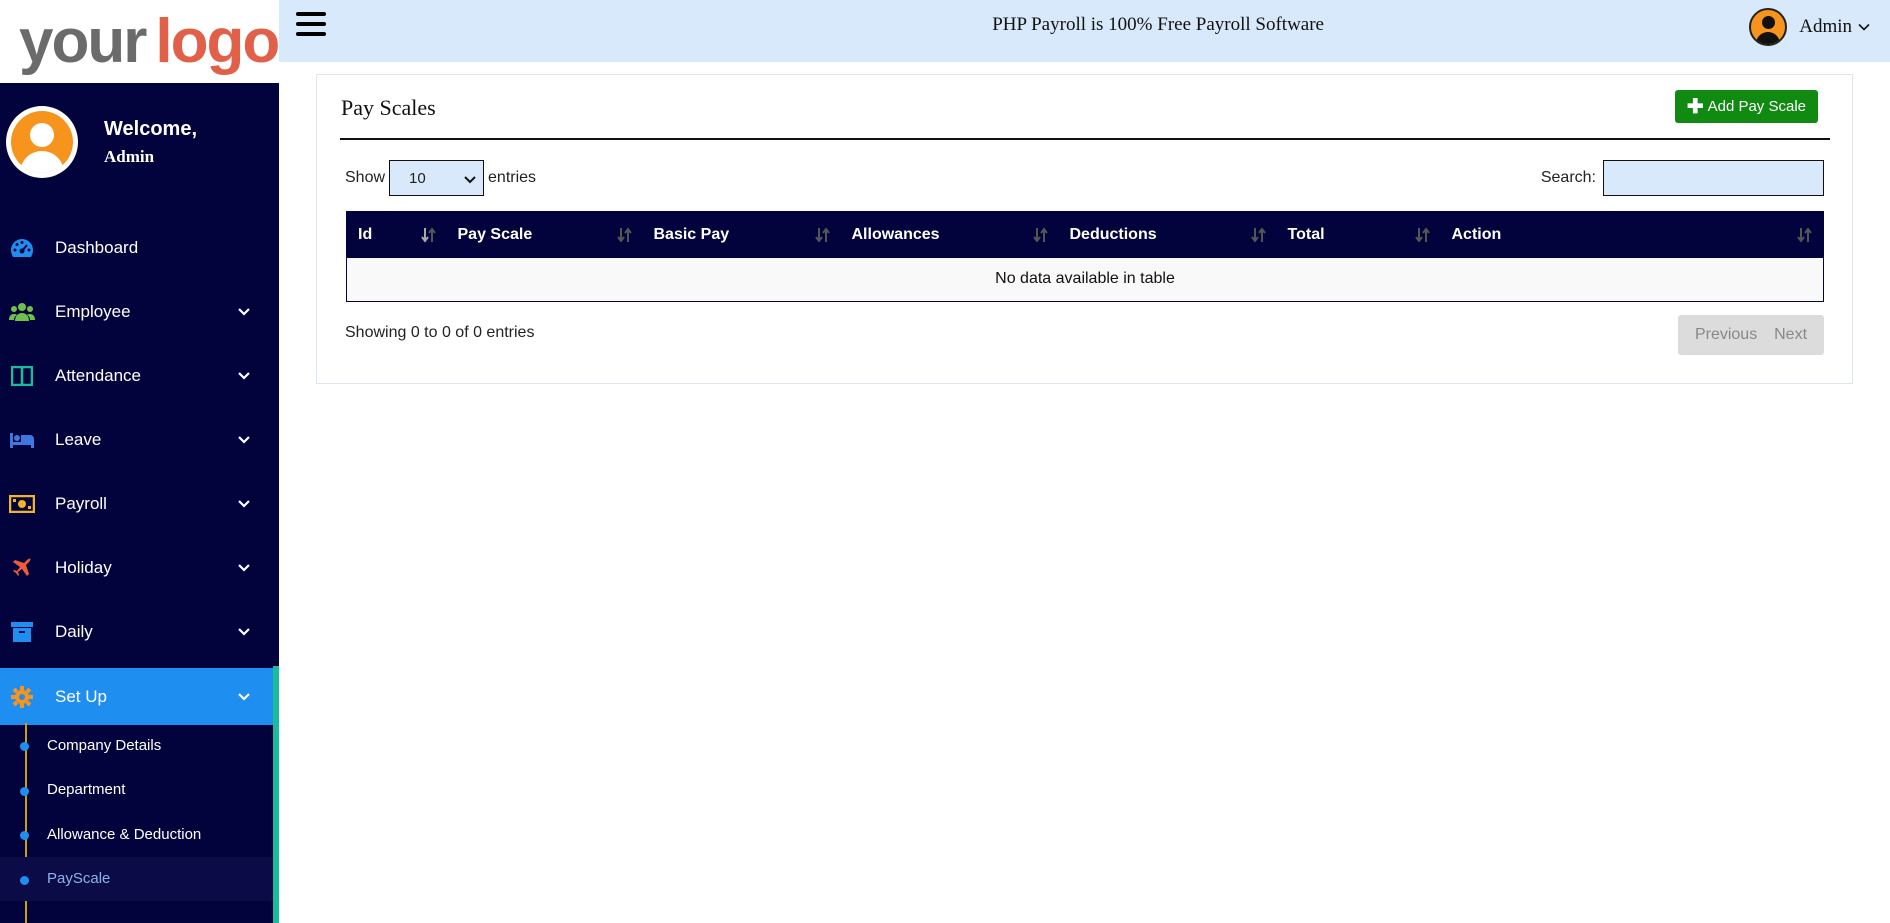  Describe the element at coordinates (104, 745) in the screenshot. I see `submenu-item-label: Company Details` at that location.